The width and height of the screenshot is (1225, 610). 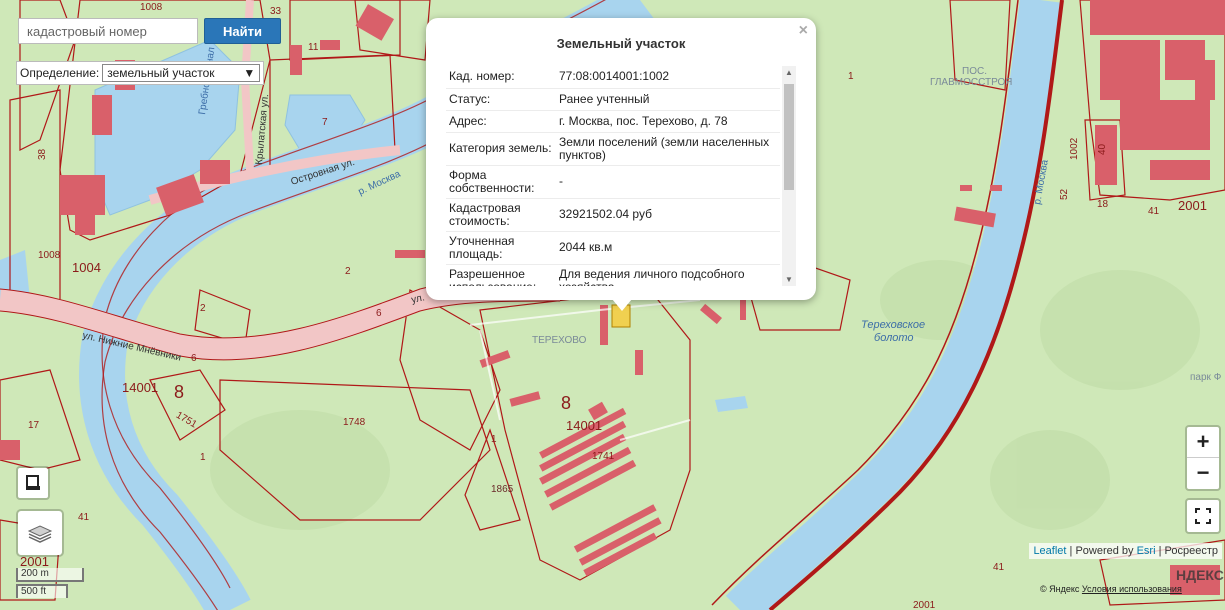 I want to click on property-key: Кадастровая стоимость:, so click(x=501, y=215).